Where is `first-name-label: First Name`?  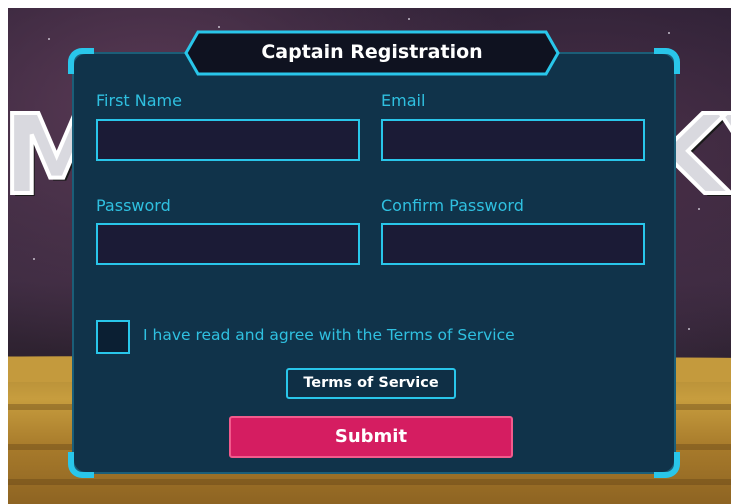
first-name-label: First Name is located at coordinates (139, 100).